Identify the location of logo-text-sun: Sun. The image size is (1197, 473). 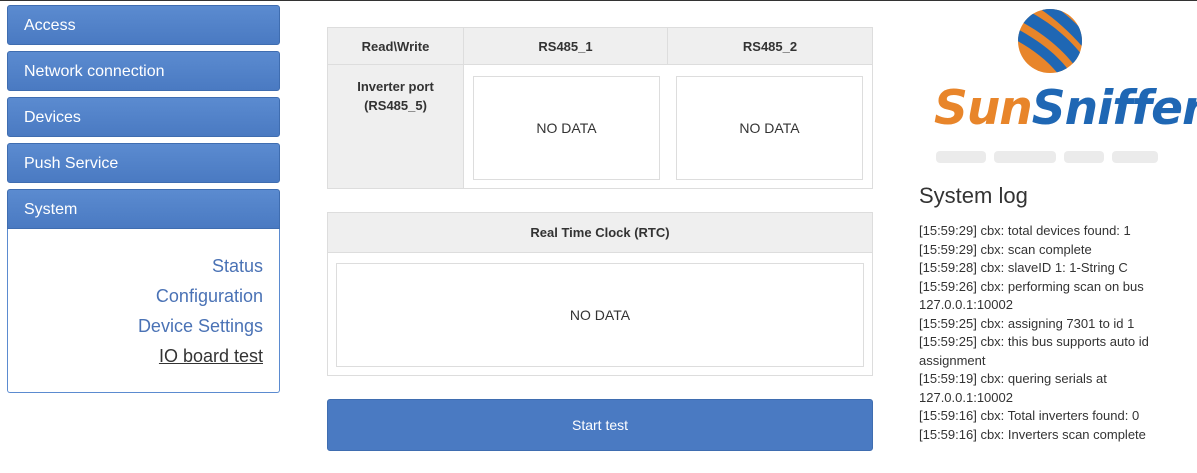
(983, 108).